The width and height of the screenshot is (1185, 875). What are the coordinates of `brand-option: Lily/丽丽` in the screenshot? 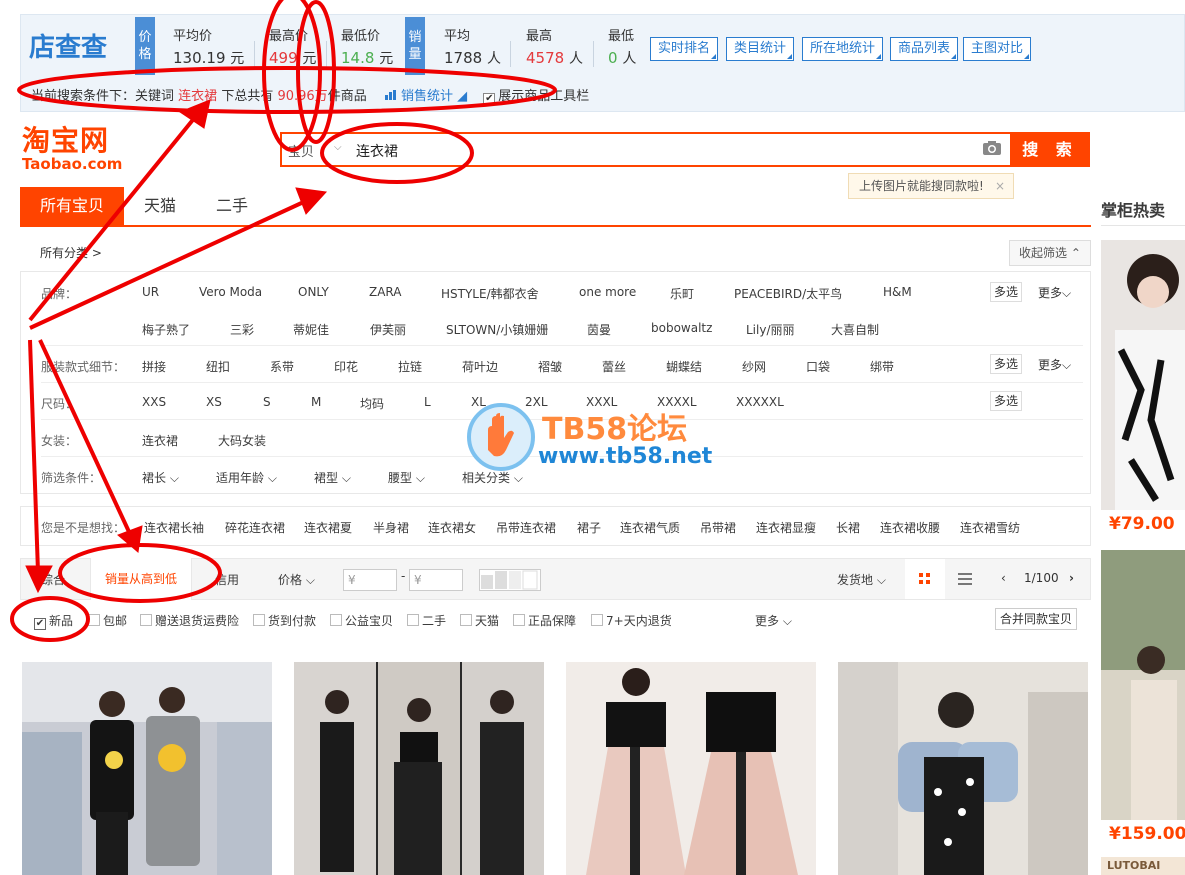 It's located at (770, 329).